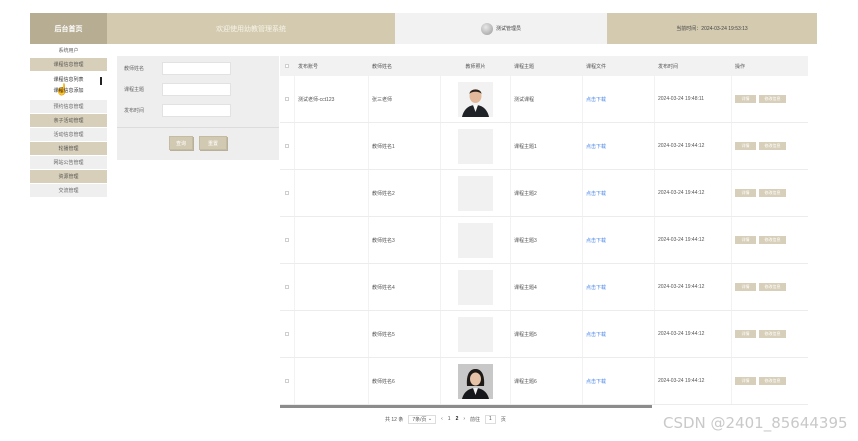 The height and width of the screenshot is (441, 858). What do you see at coordinates (547, 193) in the screenshot?
I see `cell-topic: 课程主题2` at bounding box center [547, 193].